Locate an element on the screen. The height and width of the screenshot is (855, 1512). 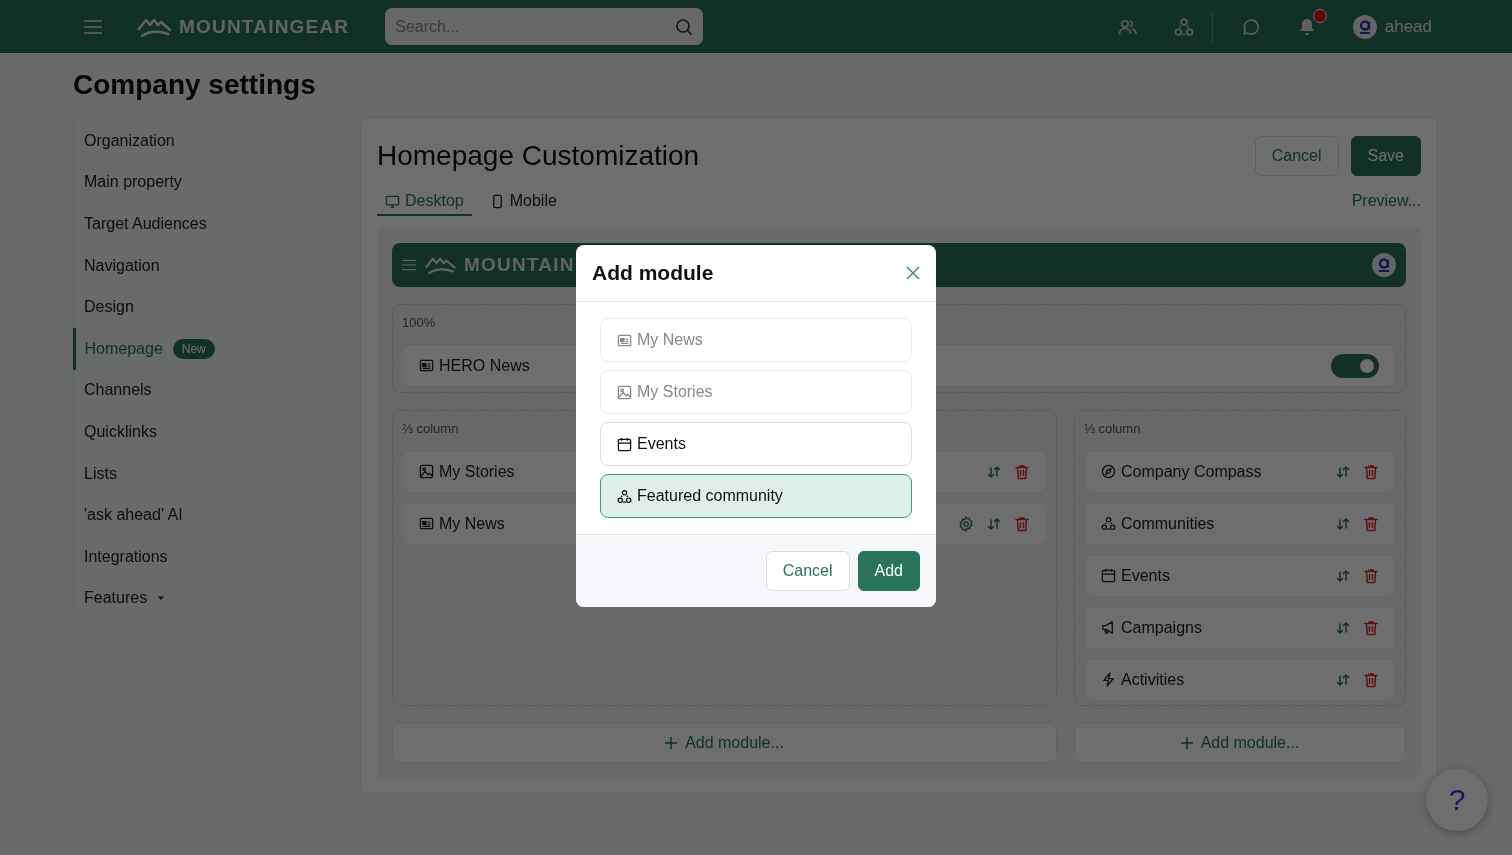
module-label: My Stories is located at coordinates (477, 471).